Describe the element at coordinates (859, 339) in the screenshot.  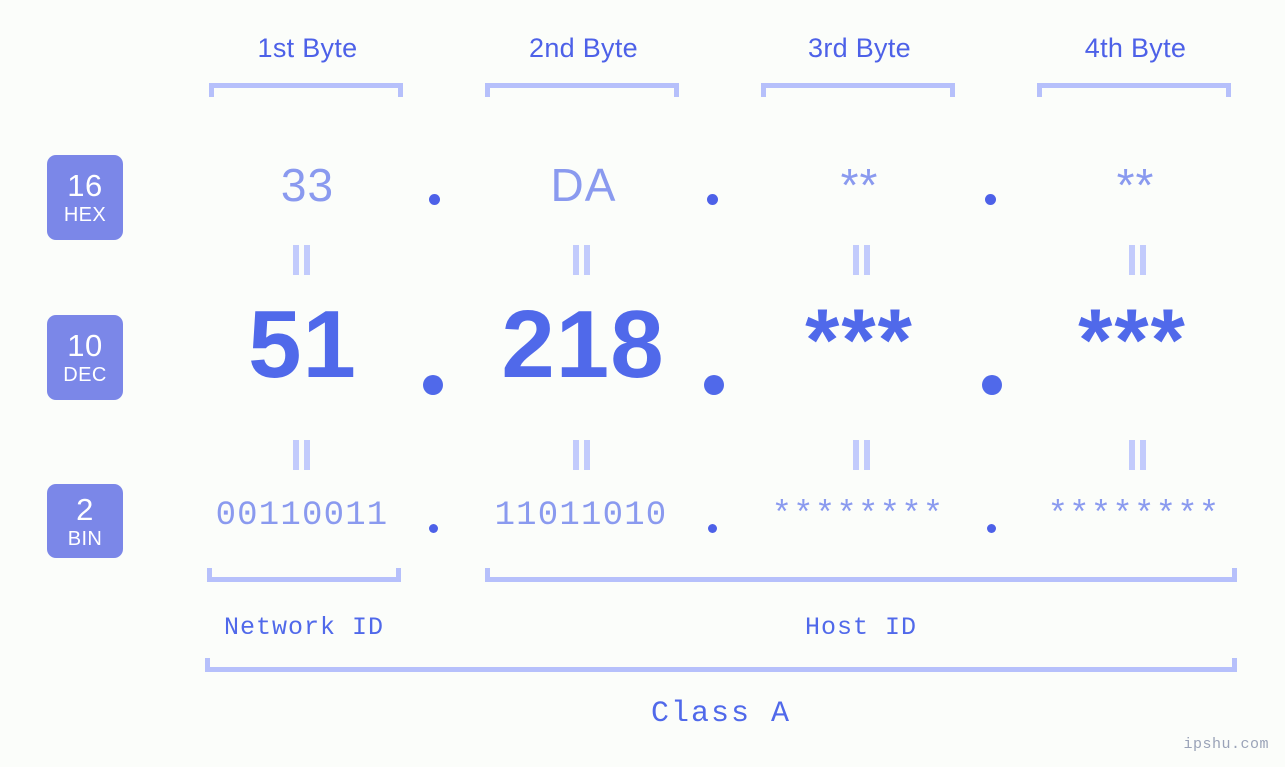
I see `dec-byte-3-value: ***` at that location.